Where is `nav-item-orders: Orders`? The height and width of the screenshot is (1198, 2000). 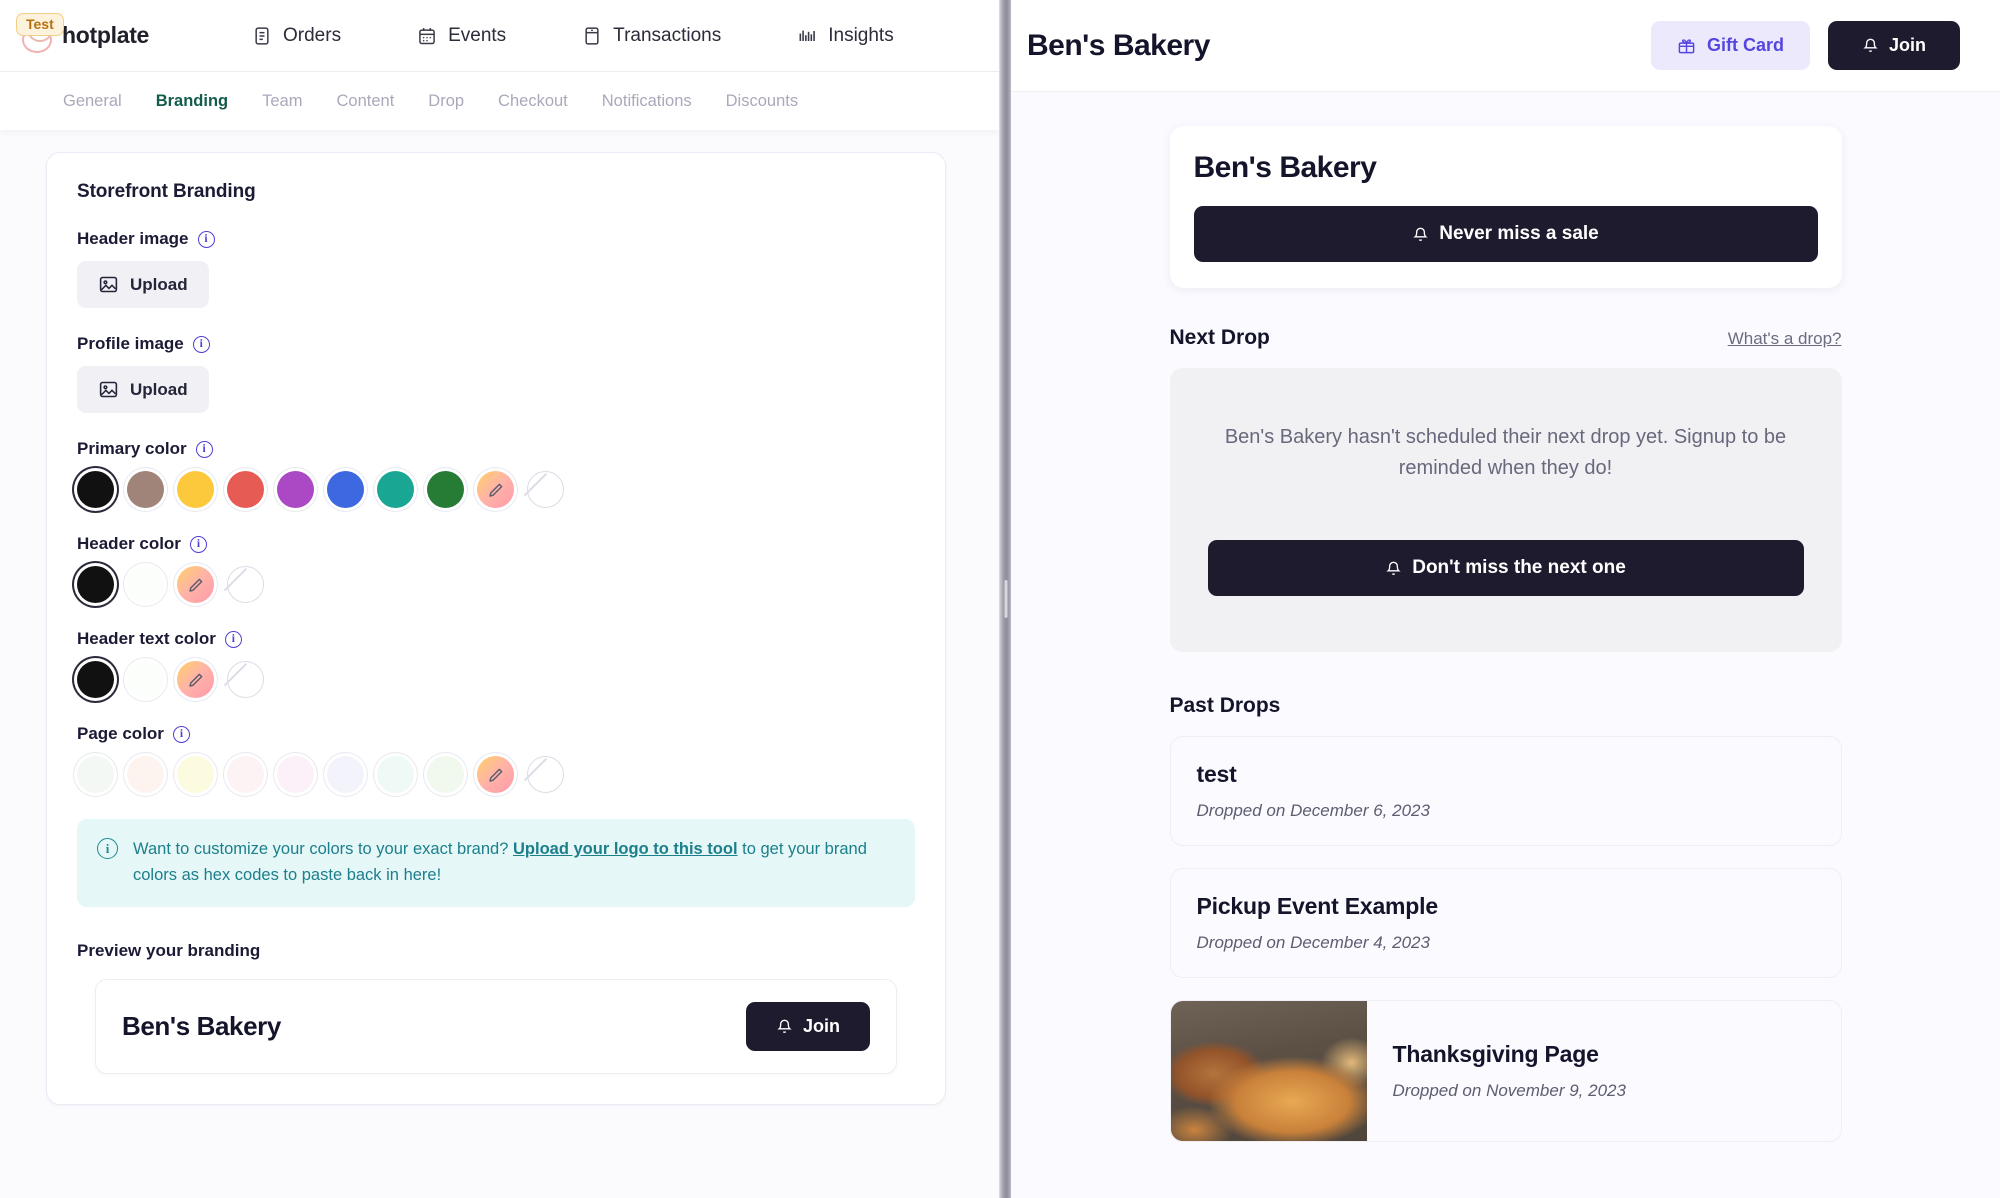 nav-item-orders: Orders is located at coordinates (296, 36).